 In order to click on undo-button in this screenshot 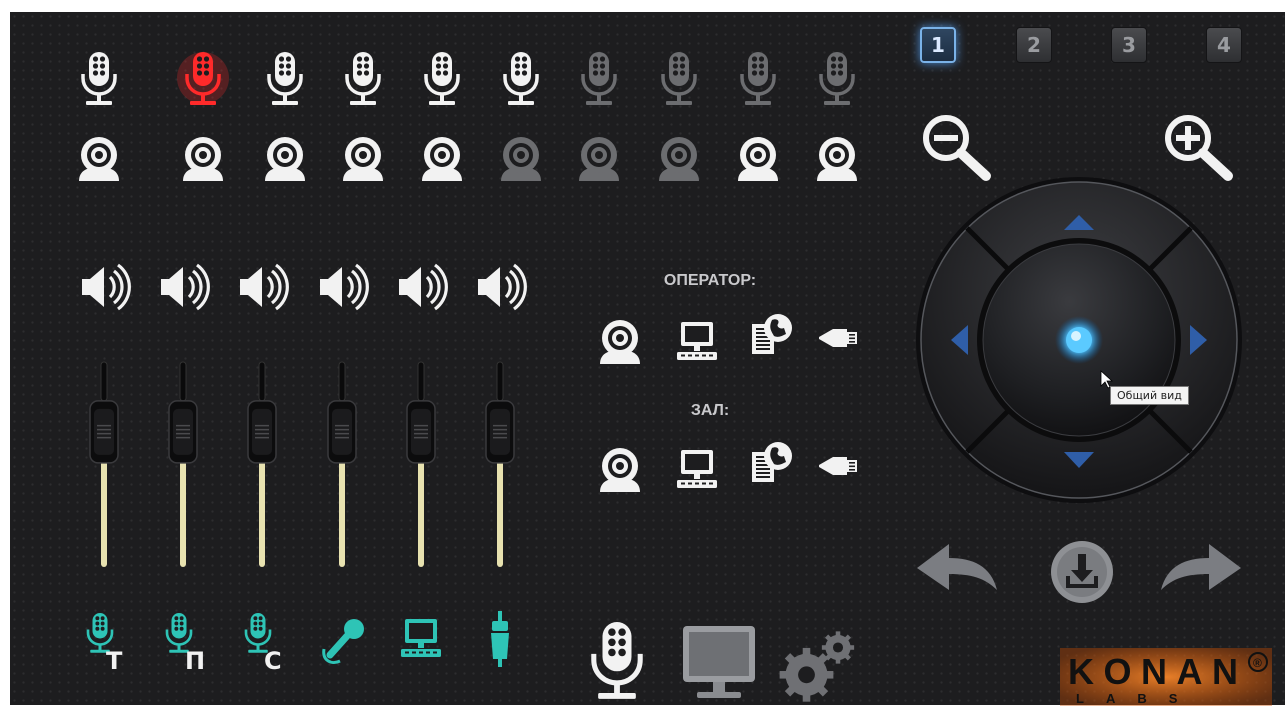, I will do `click(957, 567)`.